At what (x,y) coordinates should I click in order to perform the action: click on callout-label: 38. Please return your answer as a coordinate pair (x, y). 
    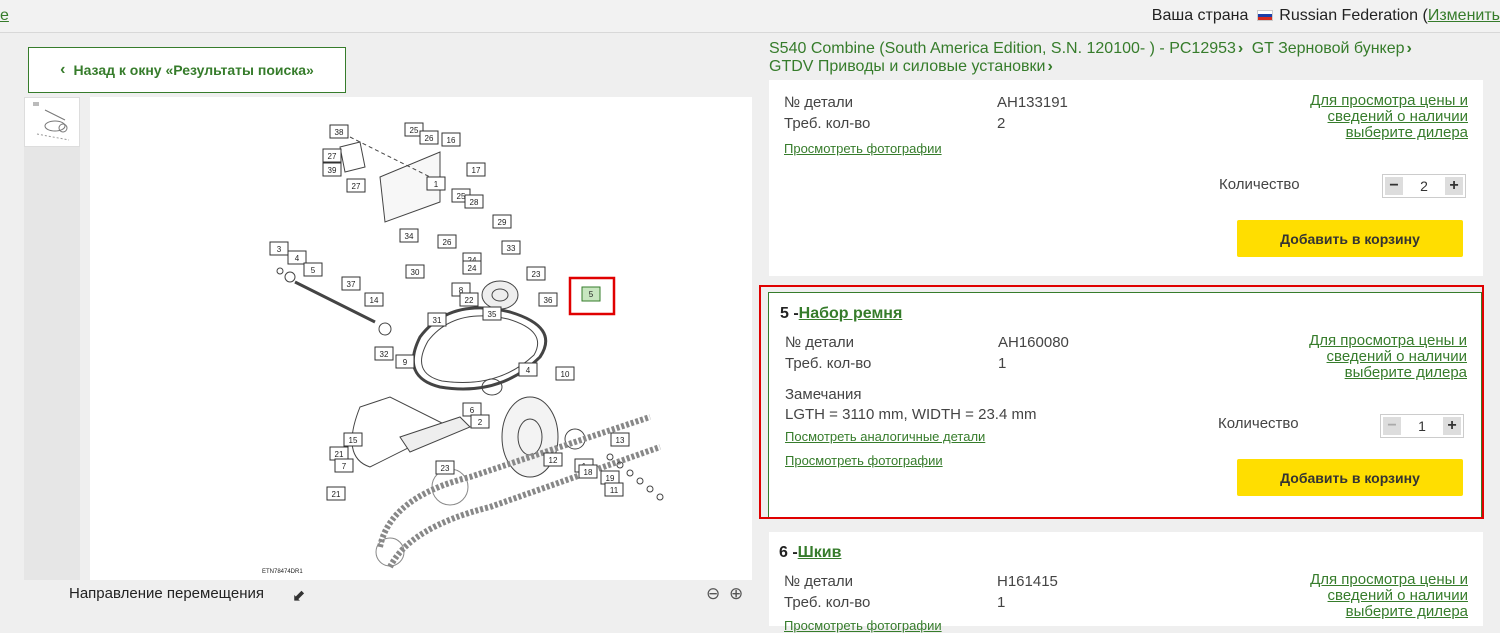
    Looking at the image, I should click on (339, 132).